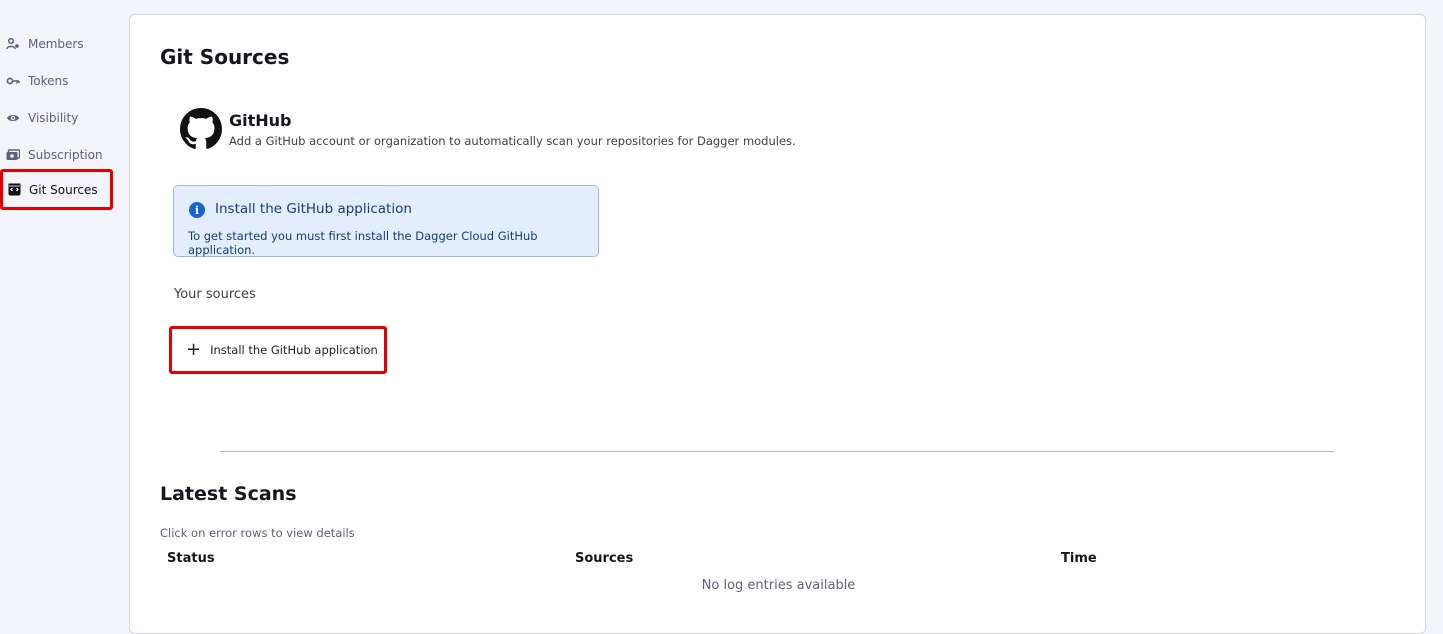 This screenshot has height=634, width=1443. I want to click on sidebar-item-label: Visibility, so click(53, 117).